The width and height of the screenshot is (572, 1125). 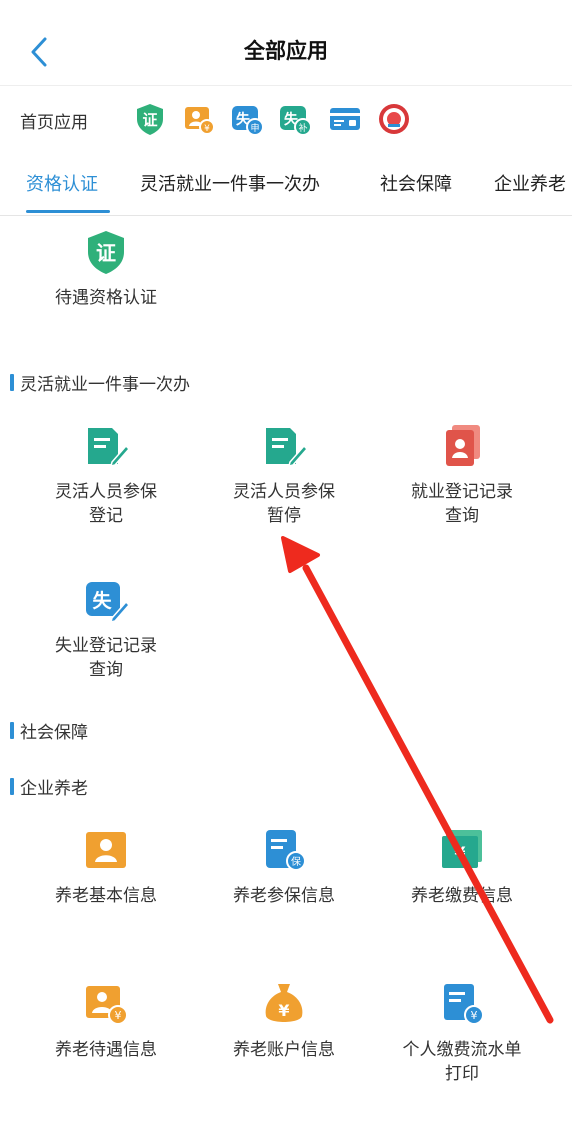 What do you see at coordinates (284, 896) in the screenshot?
I see `tile-label: 养老参保信息` at bounding box center [284, 896].